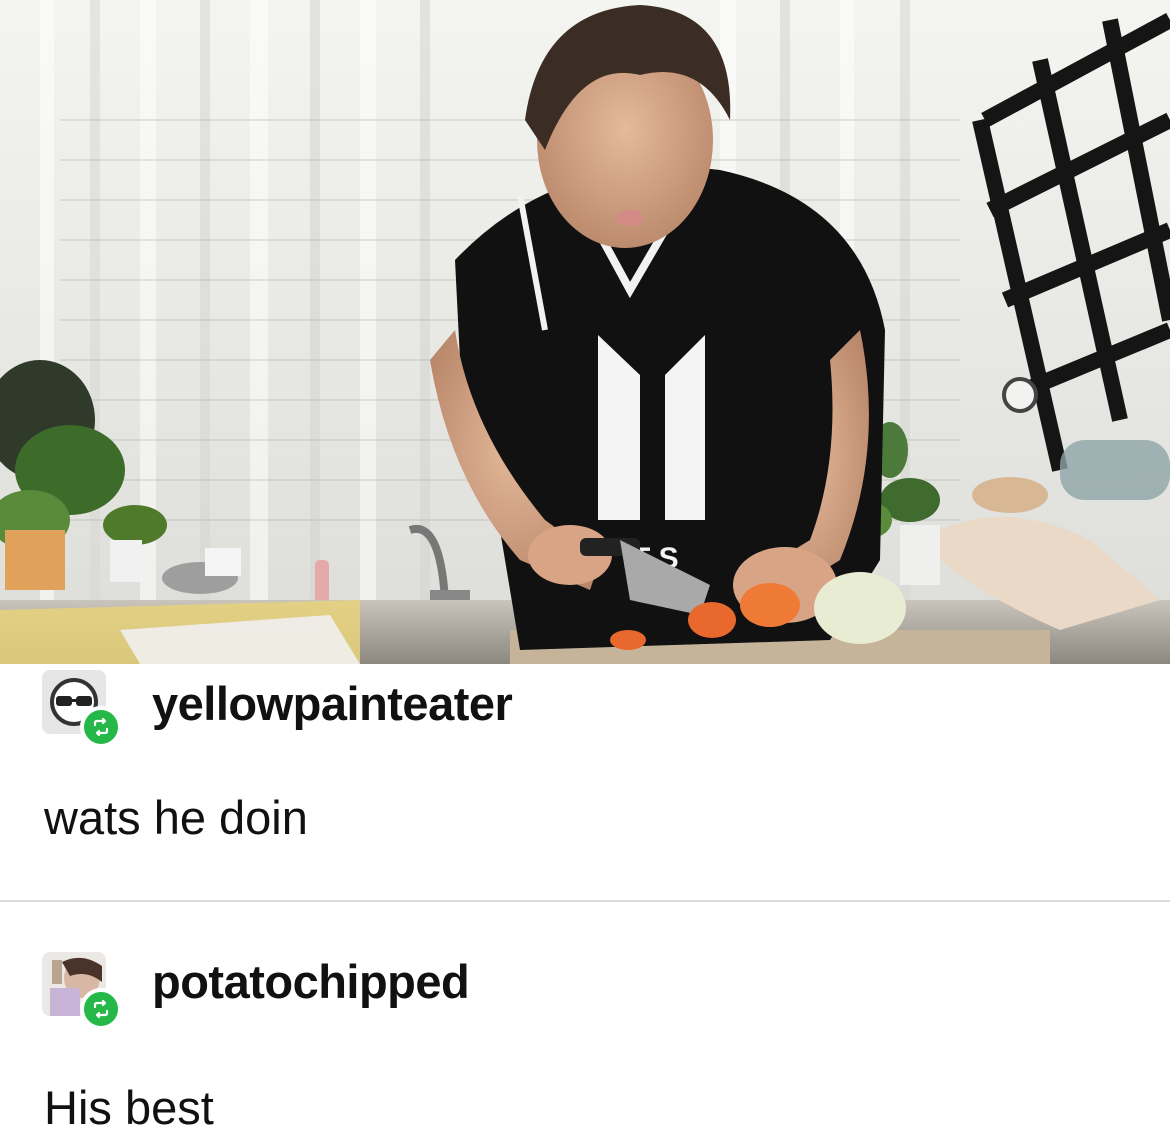 Image resolution: width=1170 pixels, height=1134 pixels. I want to click on username: yellowpainteater, so click(332, 703).